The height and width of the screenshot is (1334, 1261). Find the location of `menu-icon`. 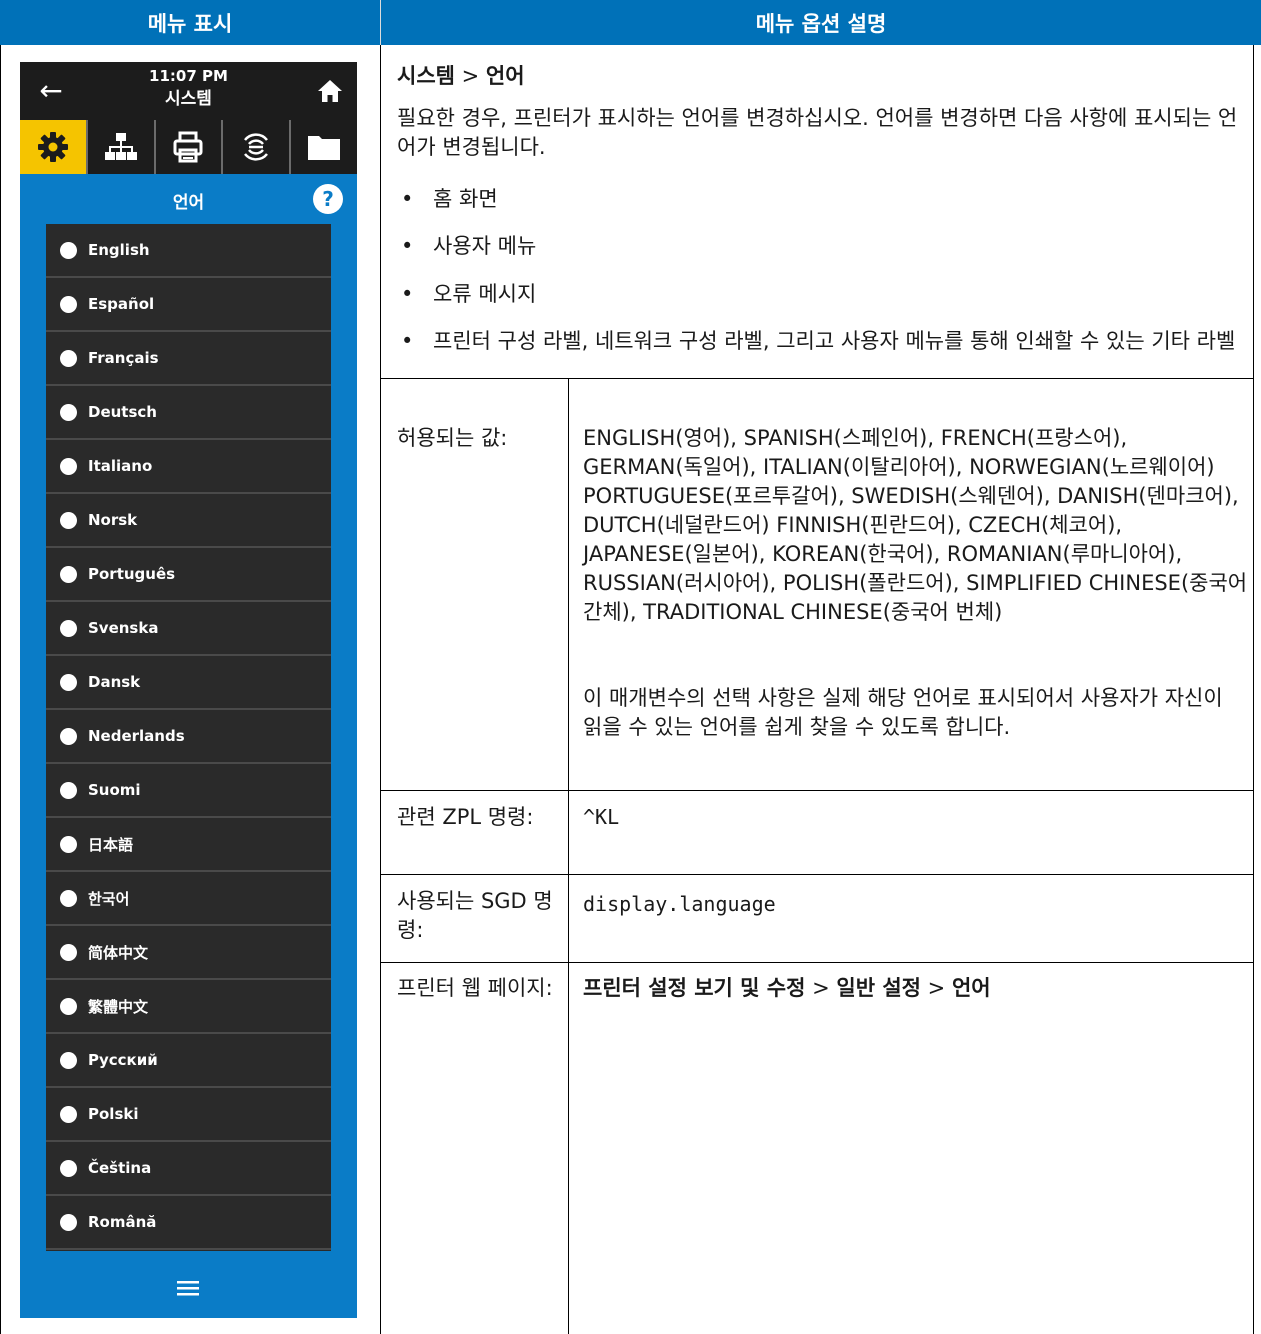

menu-icon is located at coordinates (188, 1288).